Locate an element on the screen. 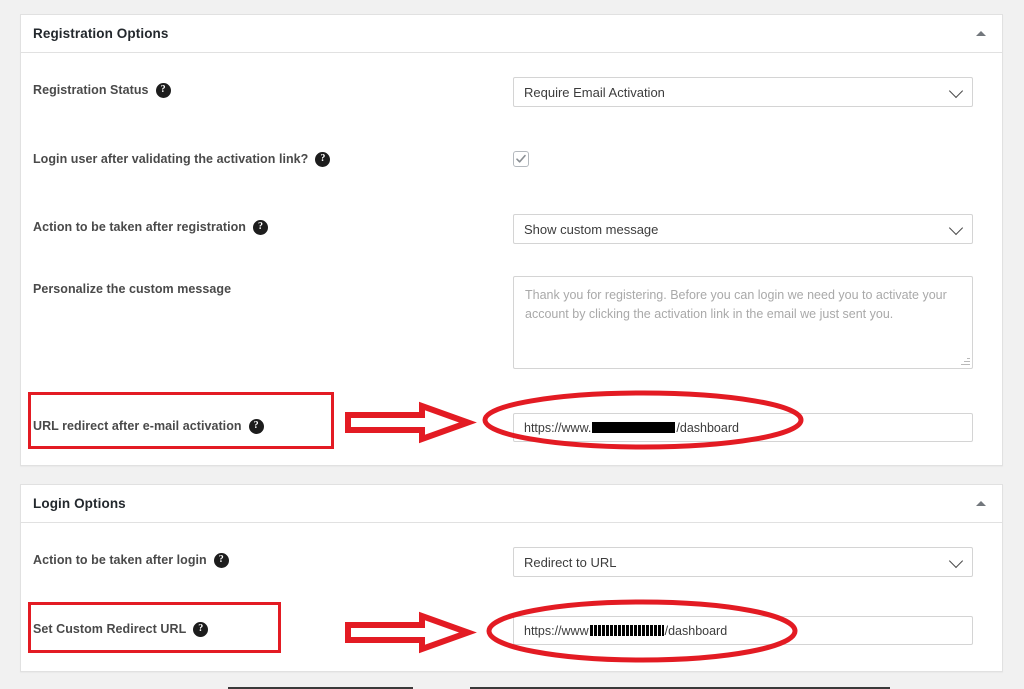 This screenshot has height=689, width=1024. registration-status-label-cell: Registration Status ? is located at coordinates (267, 90).